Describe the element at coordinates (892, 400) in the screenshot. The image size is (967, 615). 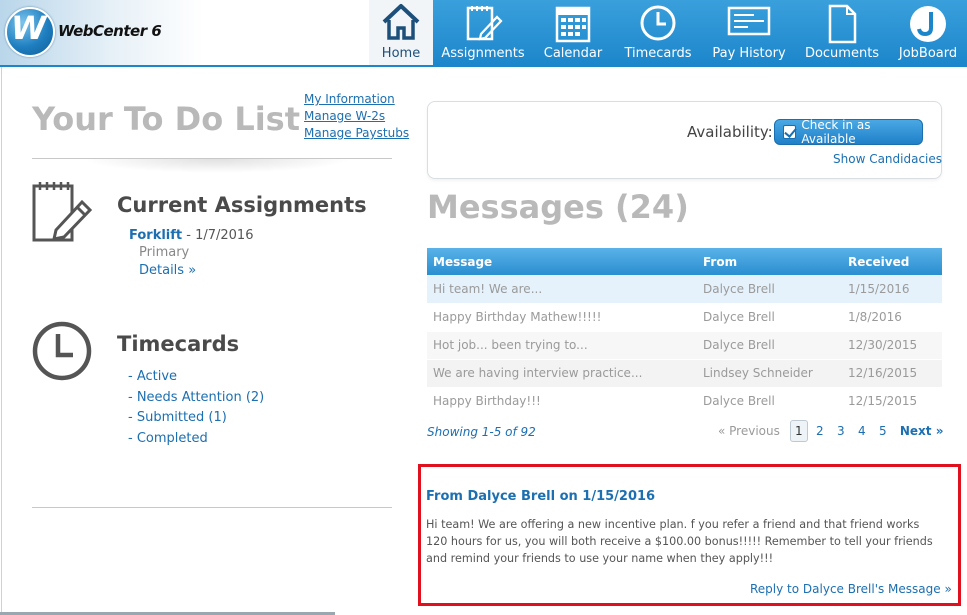
I see `received-cell: 12/15/2015` at that location.